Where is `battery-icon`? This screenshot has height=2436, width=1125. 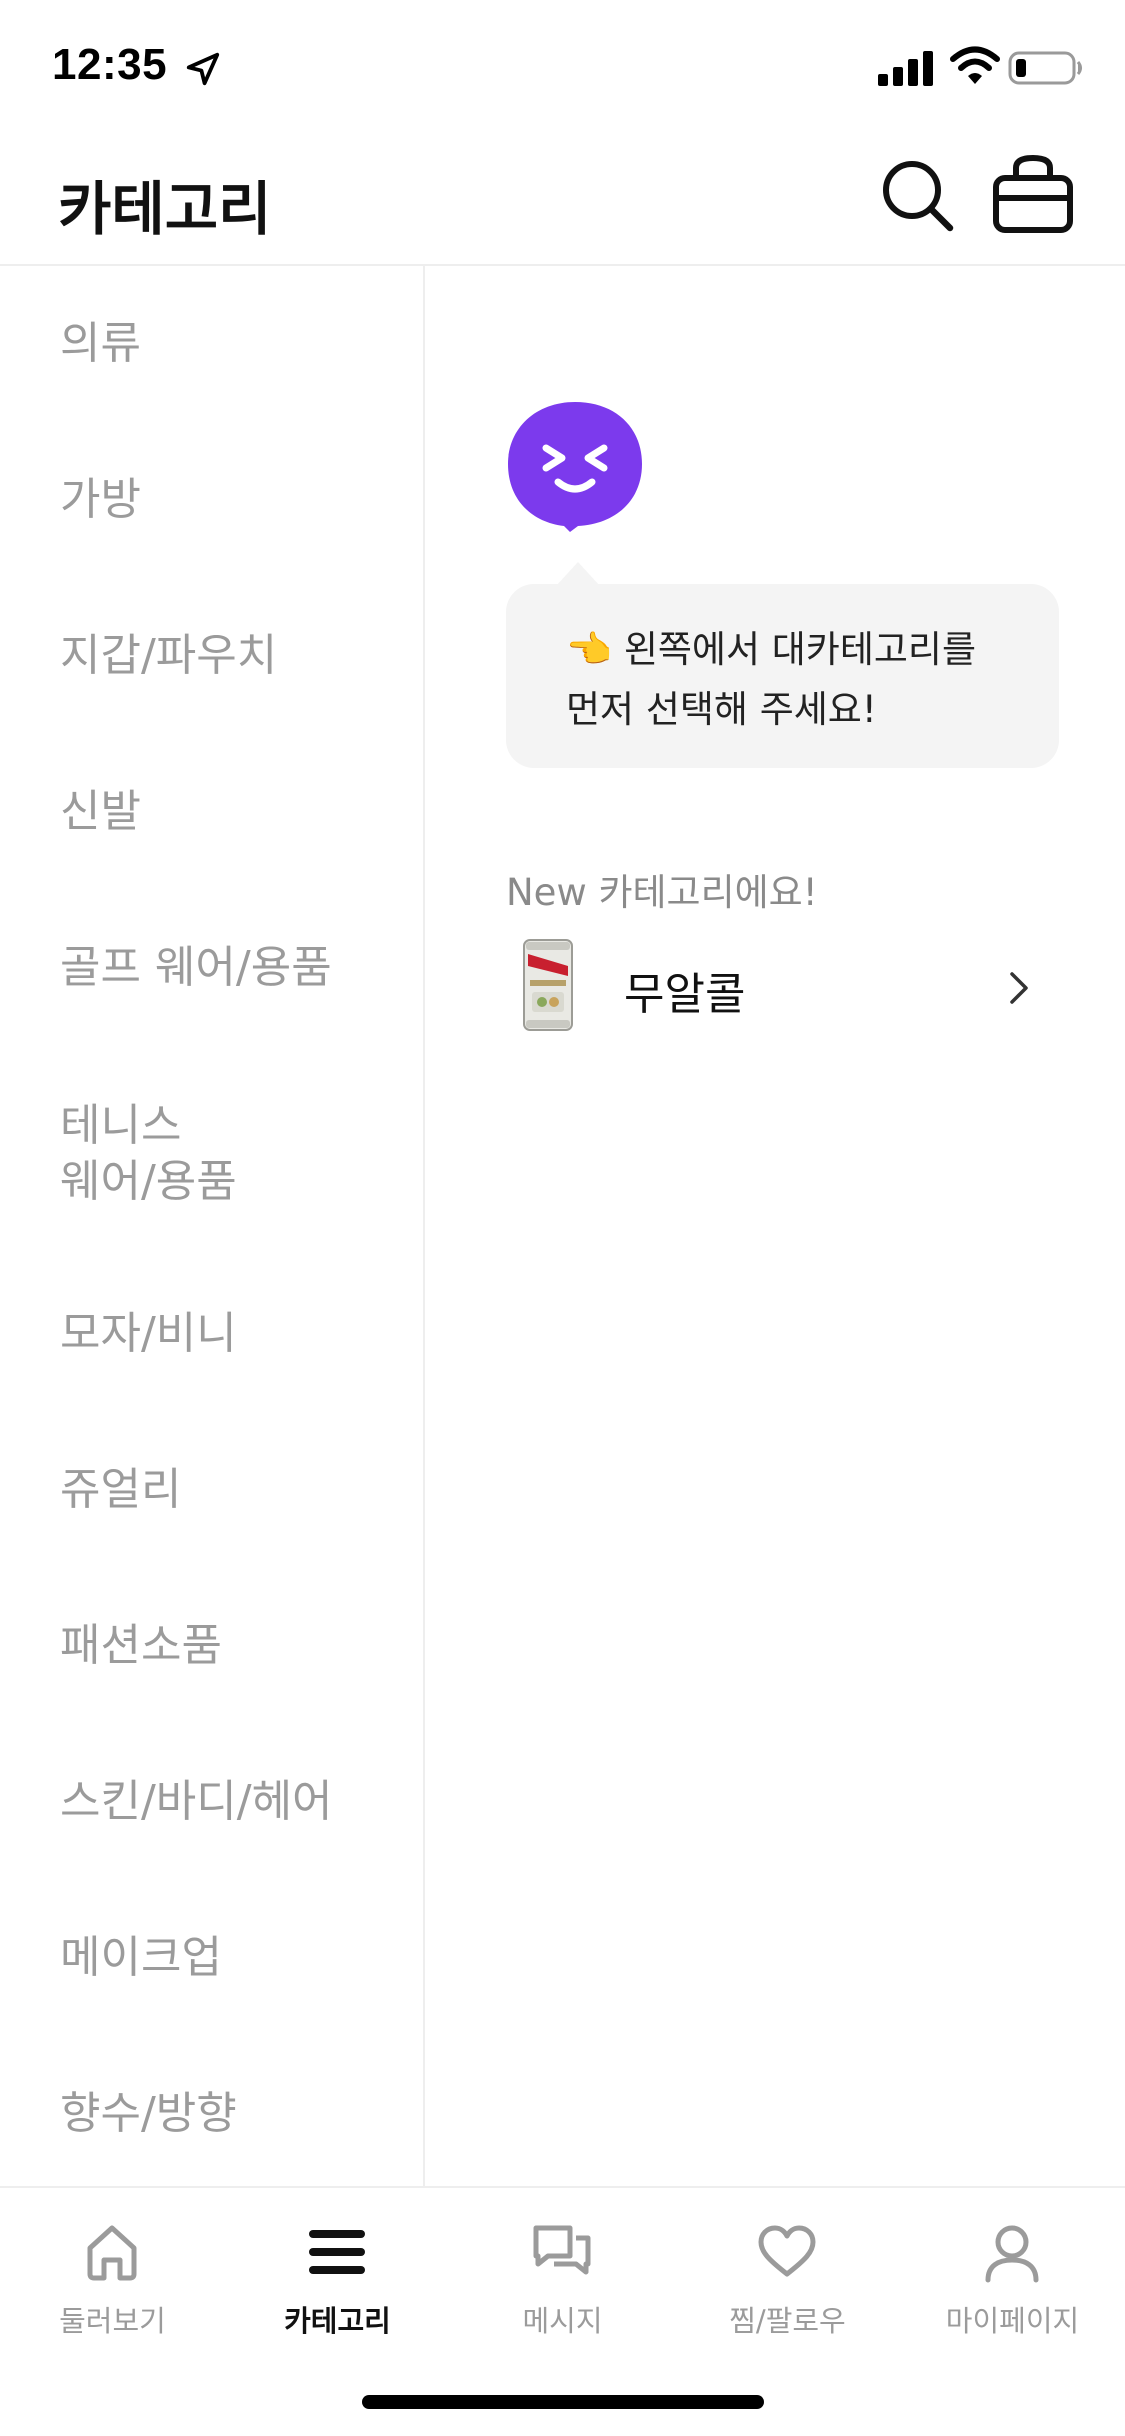 battery-icon is located at coordinates (1045, 68).